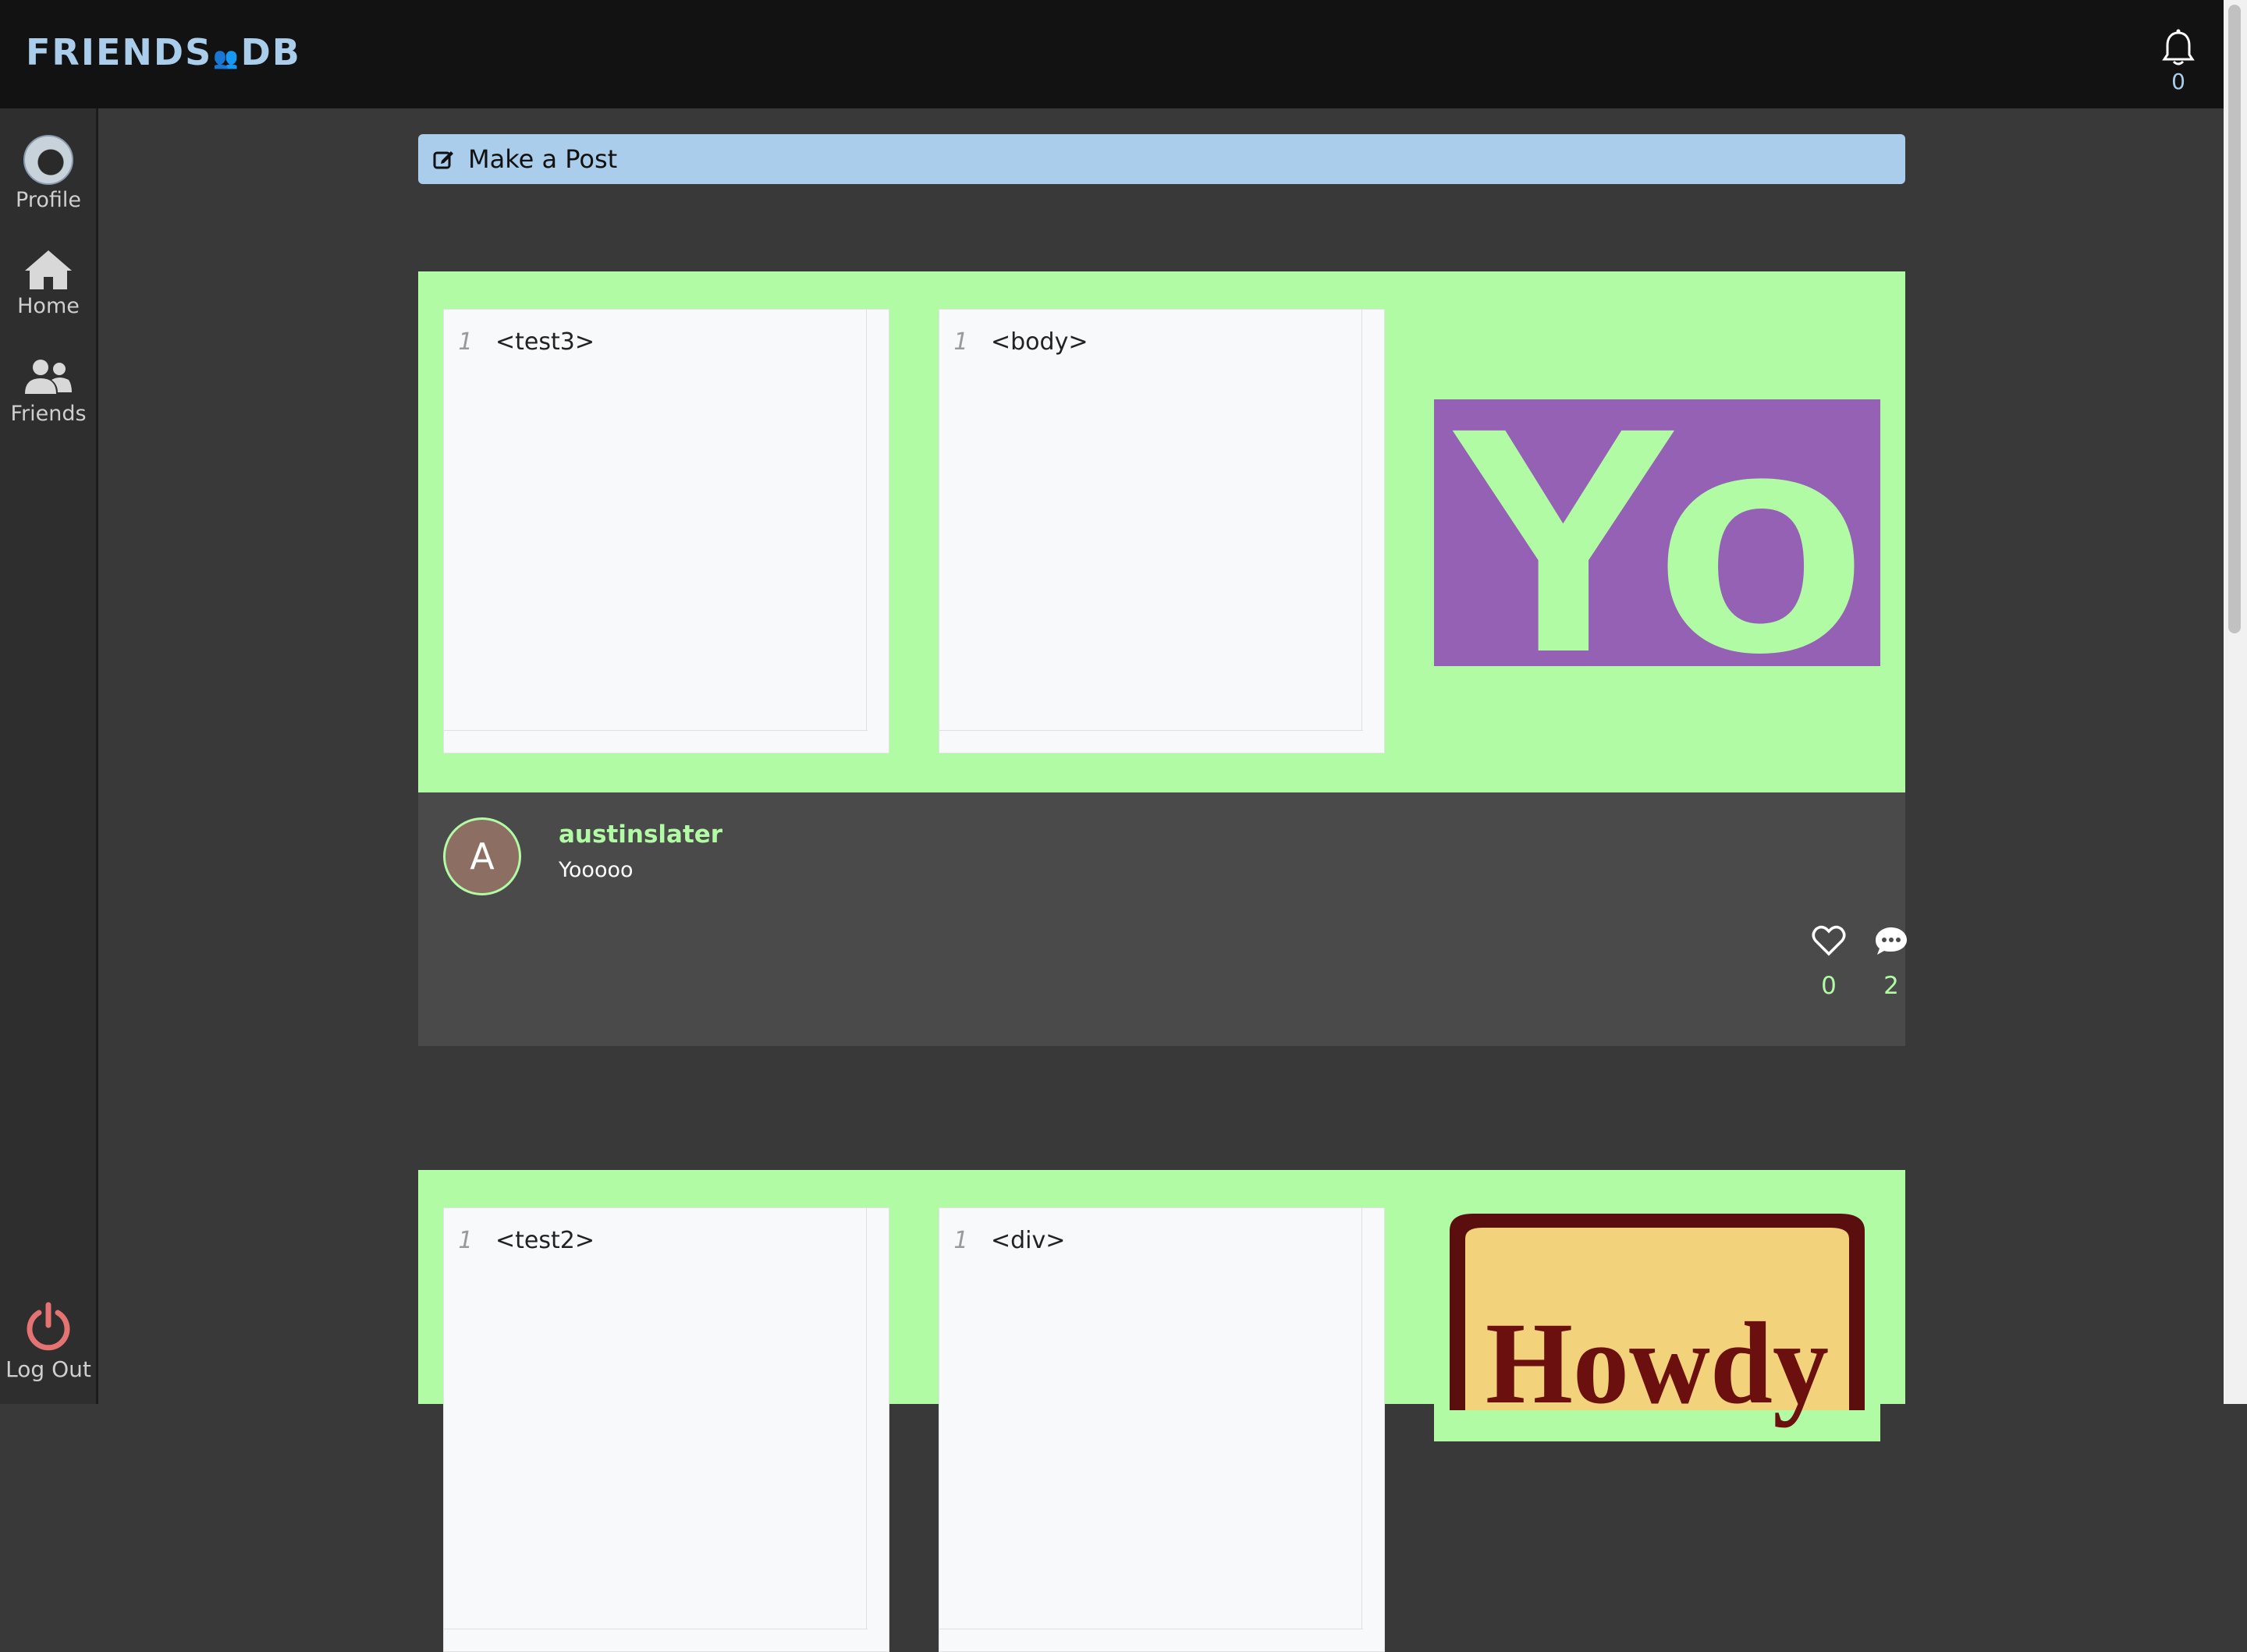 This screenshot has width=2247, height=1652. I want to click on html-editor: 1 <test3>, so click(666, 531).